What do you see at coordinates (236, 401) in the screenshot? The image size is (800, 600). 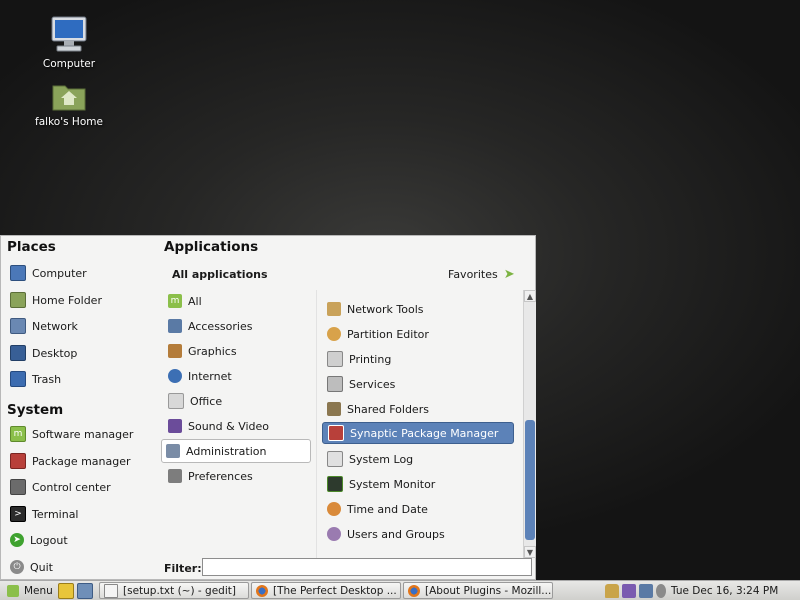 I see `category-office: Office` at bounding box center [236, 401].